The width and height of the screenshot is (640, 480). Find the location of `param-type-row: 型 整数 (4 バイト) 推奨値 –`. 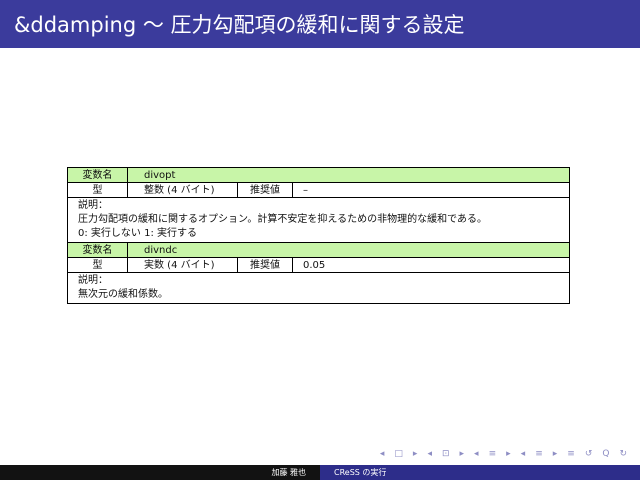

param-type-row: 型 整数 (4 バイト) 推奨値 – is located at coordinates (319, 190).